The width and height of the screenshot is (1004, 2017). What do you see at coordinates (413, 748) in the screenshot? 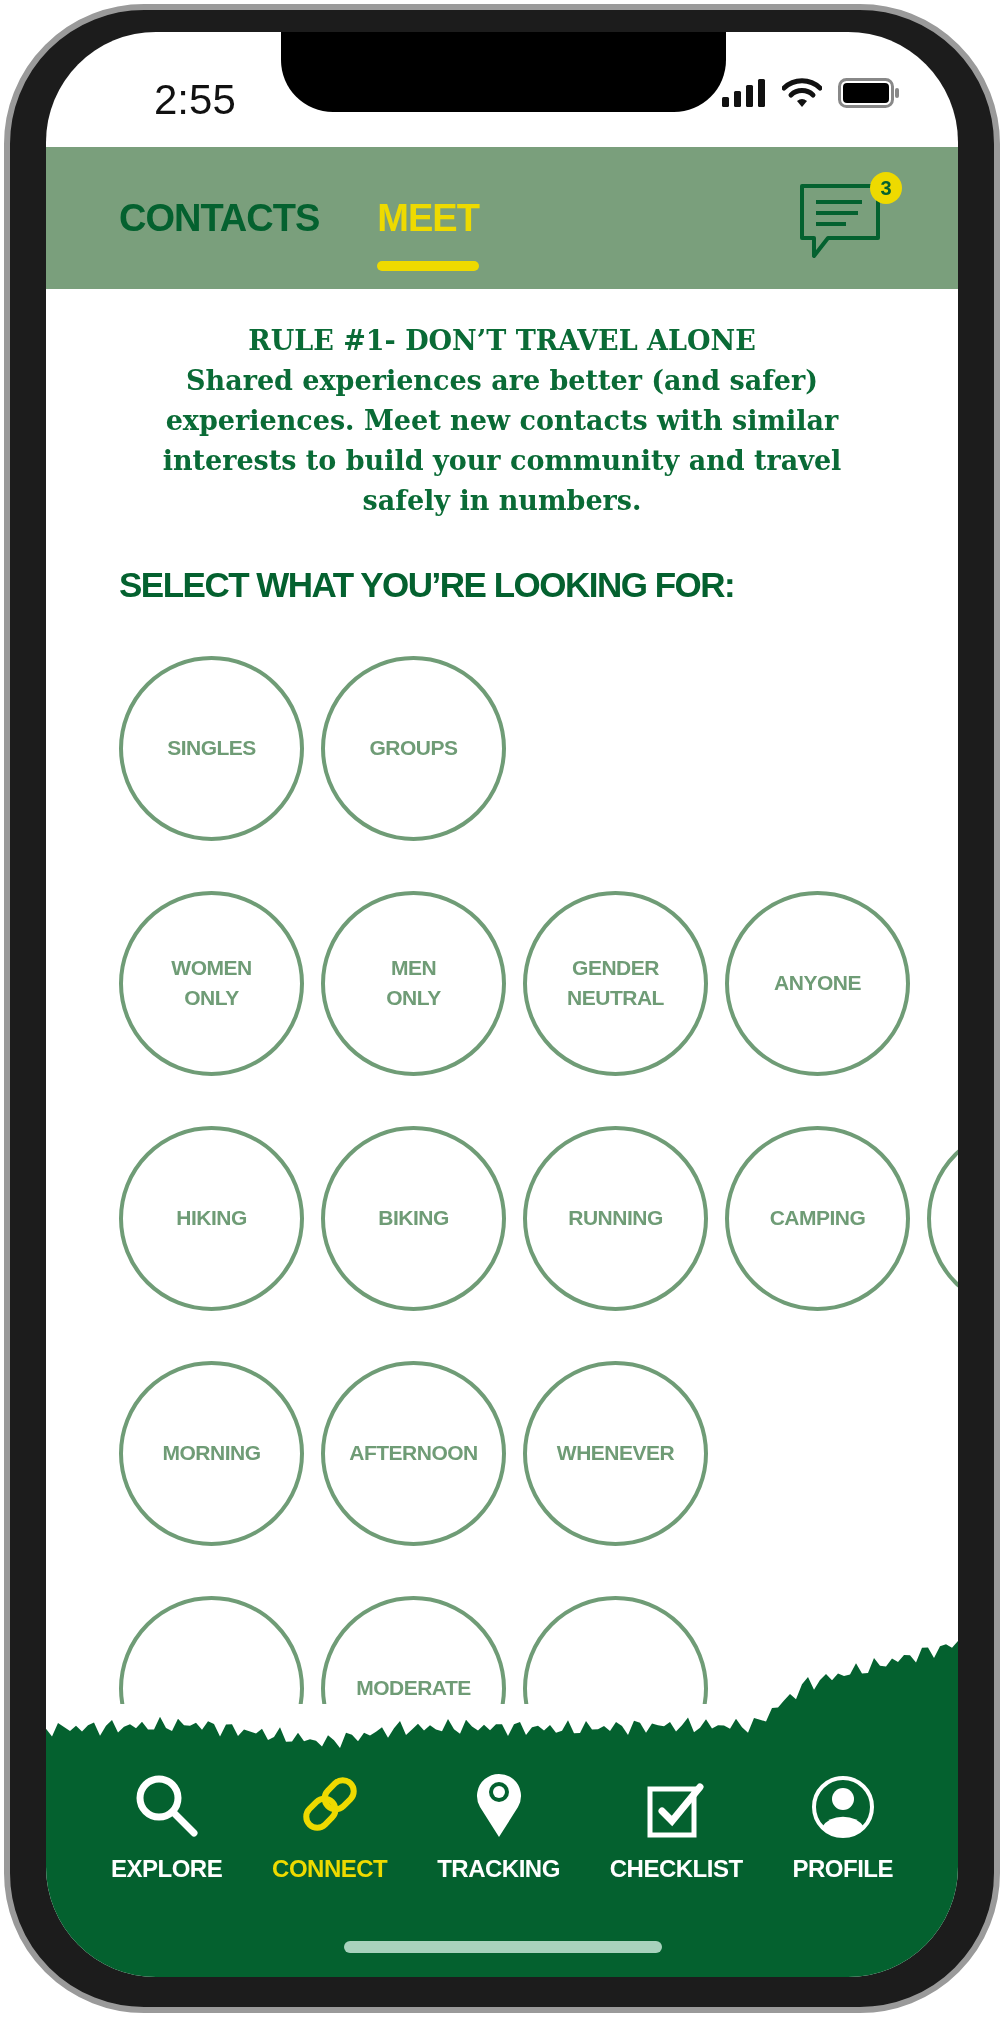
I see `option-circle: GROUPS` at bounding box center [413, 748].